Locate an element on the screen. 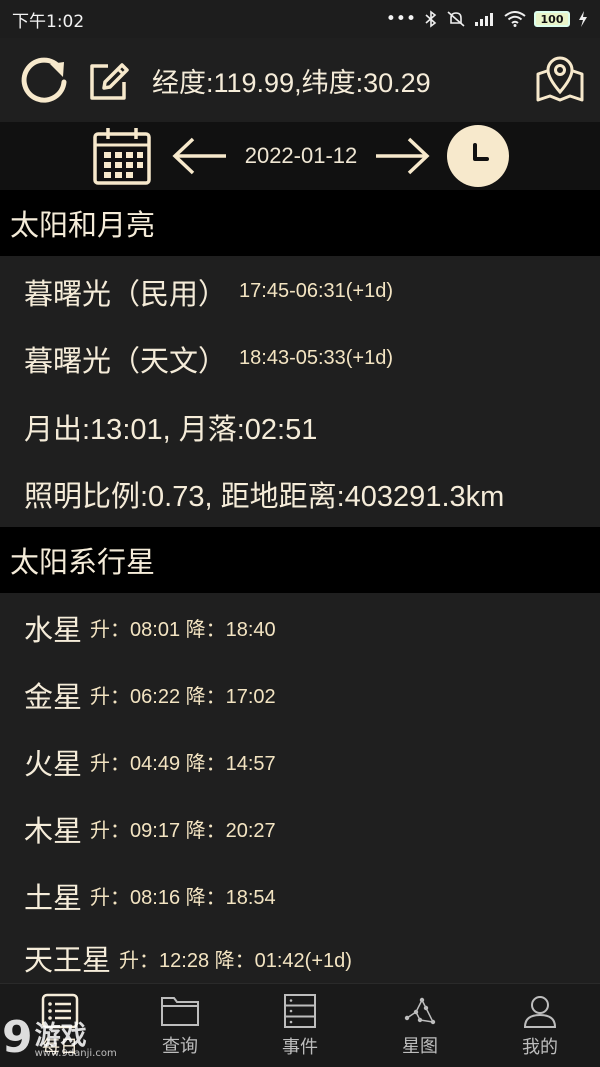 This screenshot has width=600, height=1067. date-bar: 2022-01-12 is located at coordinates (300, 156).